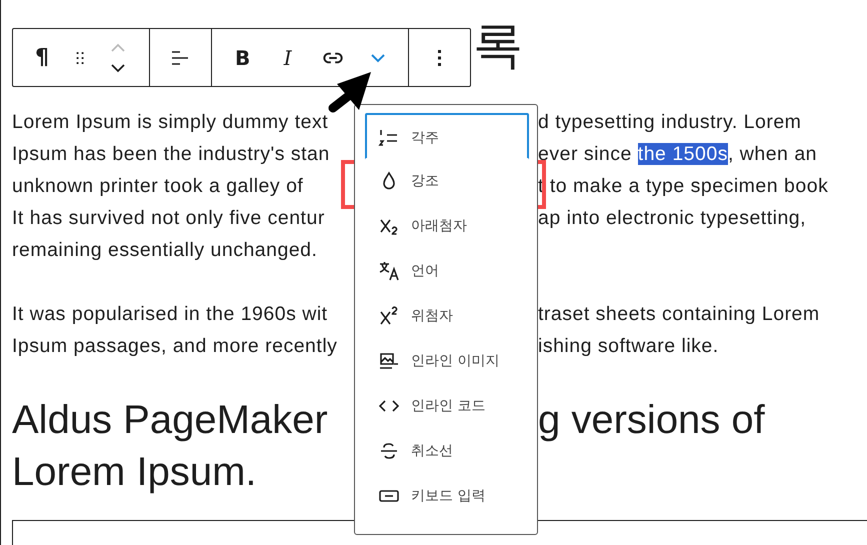 This screenshot has height=545, width=867. What do you see at coordinates (439, 58) in the screenshot?
I see `more-icon` at bounding box center [439, 58].